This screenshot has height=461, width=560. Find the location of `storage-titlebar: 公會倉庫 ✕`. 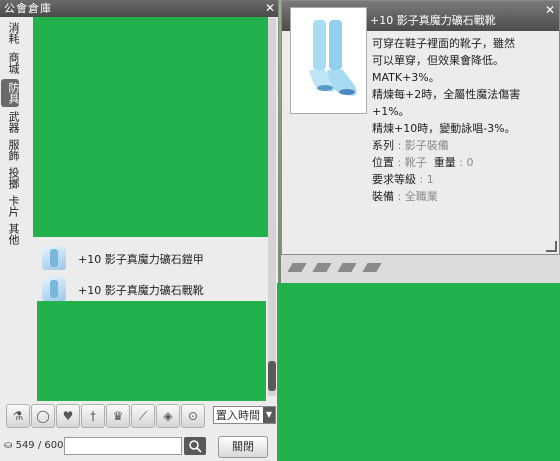

storage-titlebar: 公會倉庫 ✕ is located at coordinates (139, 8).